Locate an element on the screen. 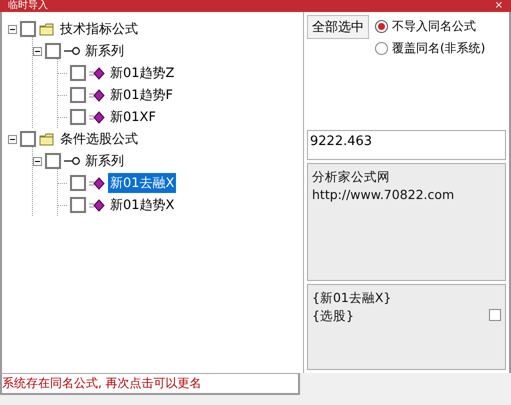 This screenshot has height=405, width=511. description-line: http://www.70822.com is located at coordinates (384, 195).